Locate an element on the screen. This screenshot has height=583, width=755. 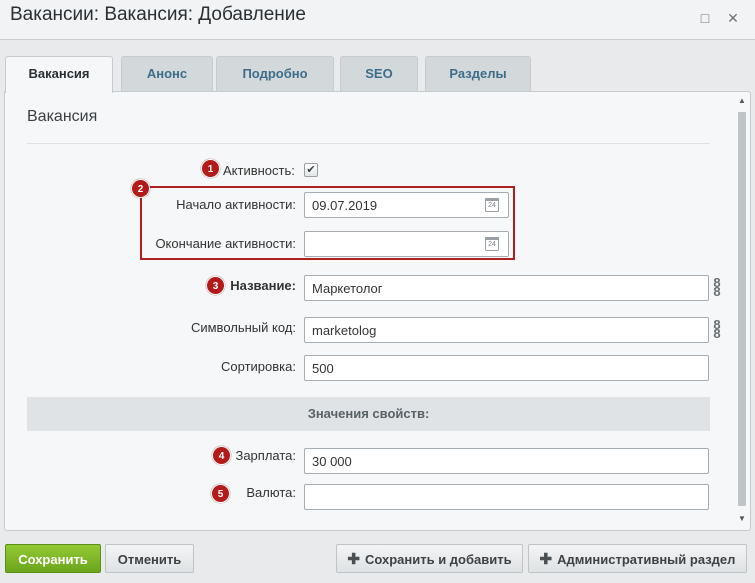
save-button: Сохранить is located at coordinates (53, 558).